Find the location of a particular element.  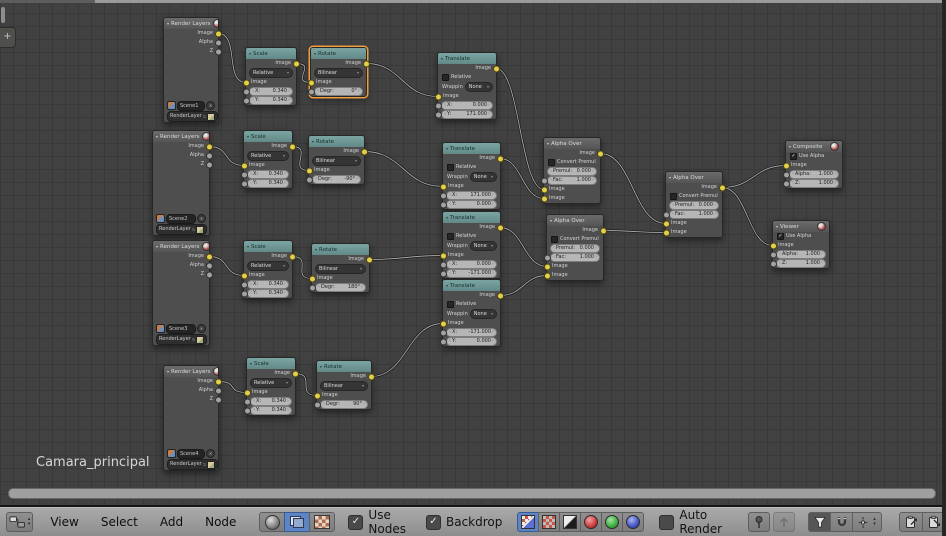

number-slider: X: -171.000 is located at coordinates (471, 332).